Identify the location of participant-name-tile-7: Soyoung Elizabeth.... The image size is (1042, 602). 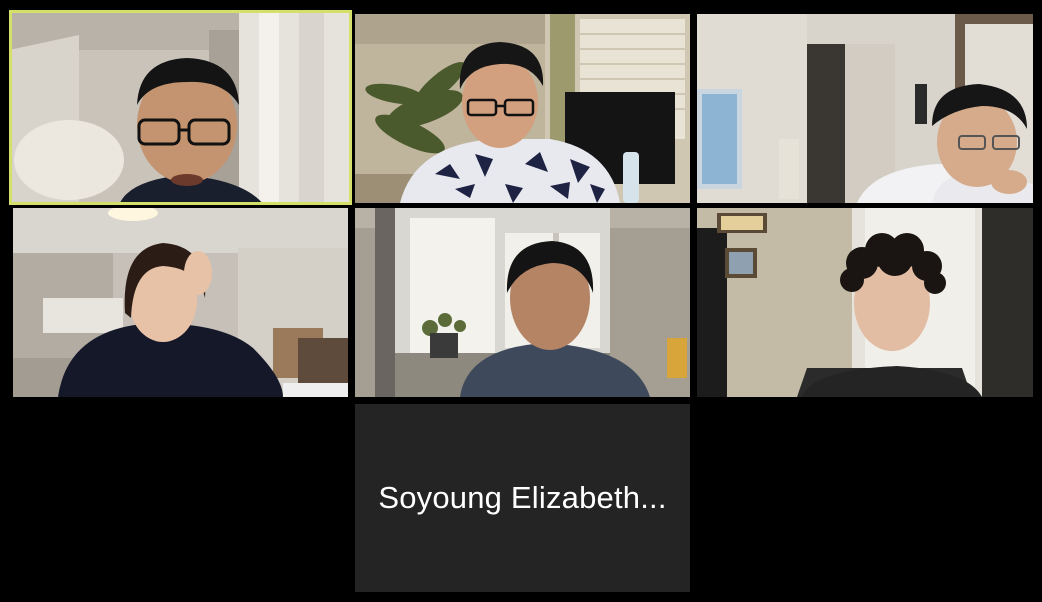
(522, 498).